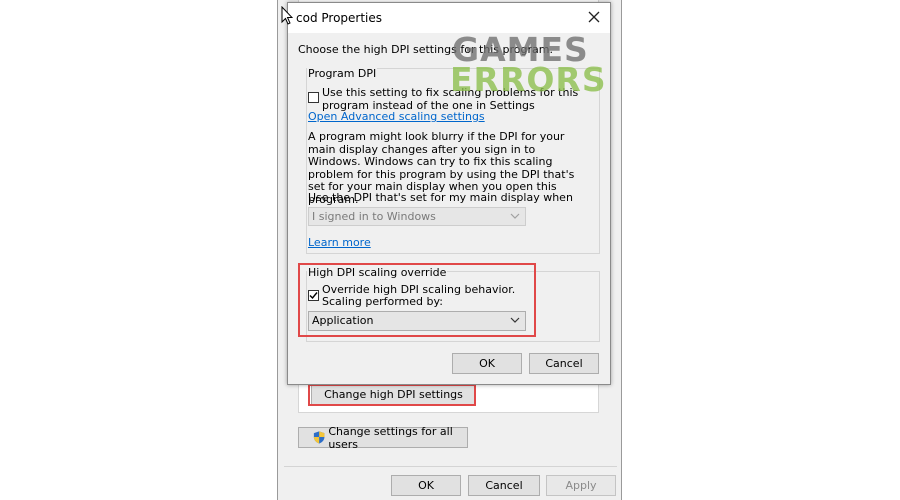 The image size is (900, 500). Describe the element at coordinates (449, 18) in the screenshot. I see `dialog-titlebar: cod Properties` at that location.